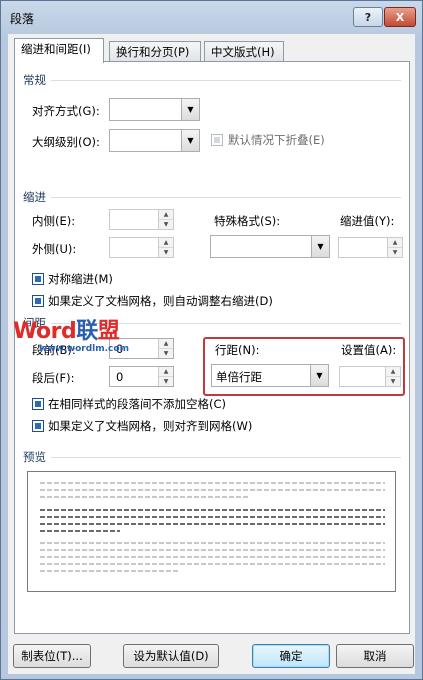 The image size is (423, 680). Describe the element at coordinates (217, 140) in the screenshot. I see `collapse-by-default-checkbox` at that location.